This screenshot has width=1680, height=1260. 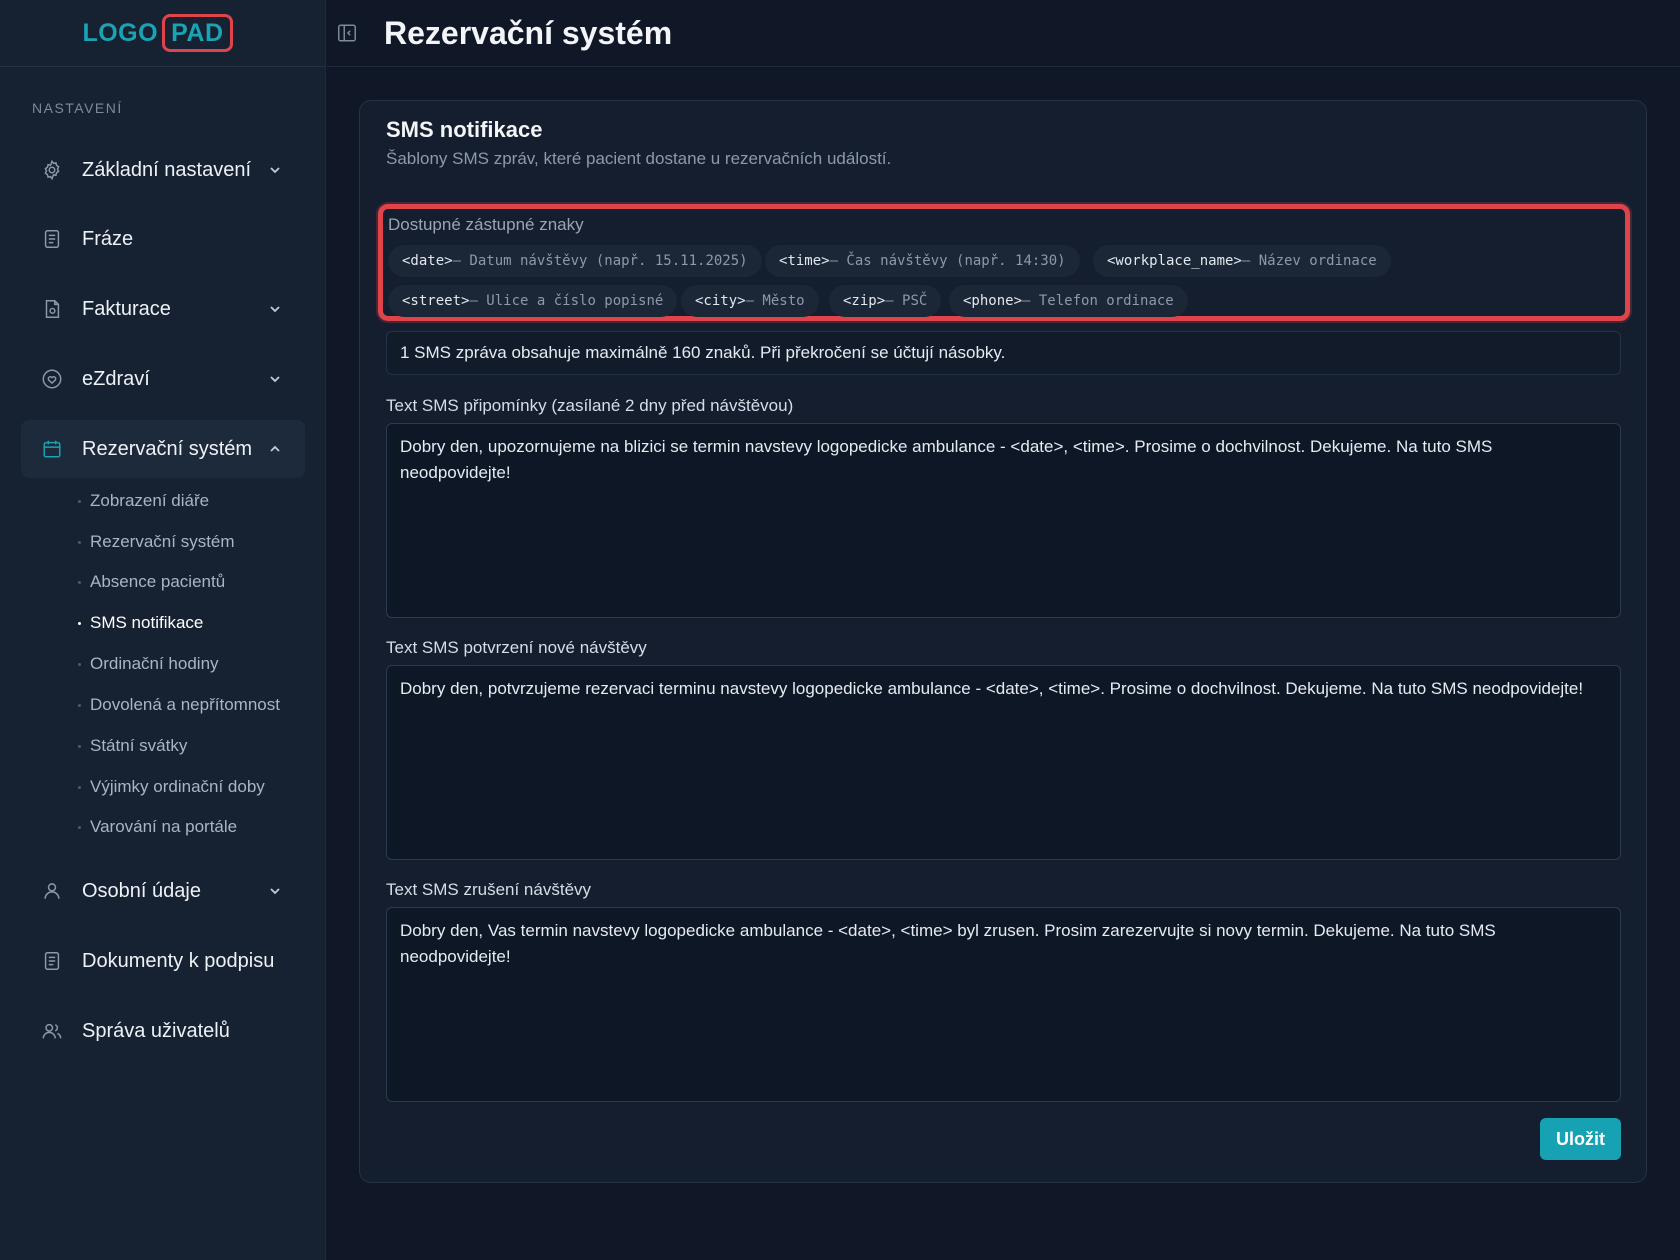 What do you see at coordinates (163, 239) in the screenshot?
I see `sidebar-item-phrases: Fráze` at bounding box center [163, 239].